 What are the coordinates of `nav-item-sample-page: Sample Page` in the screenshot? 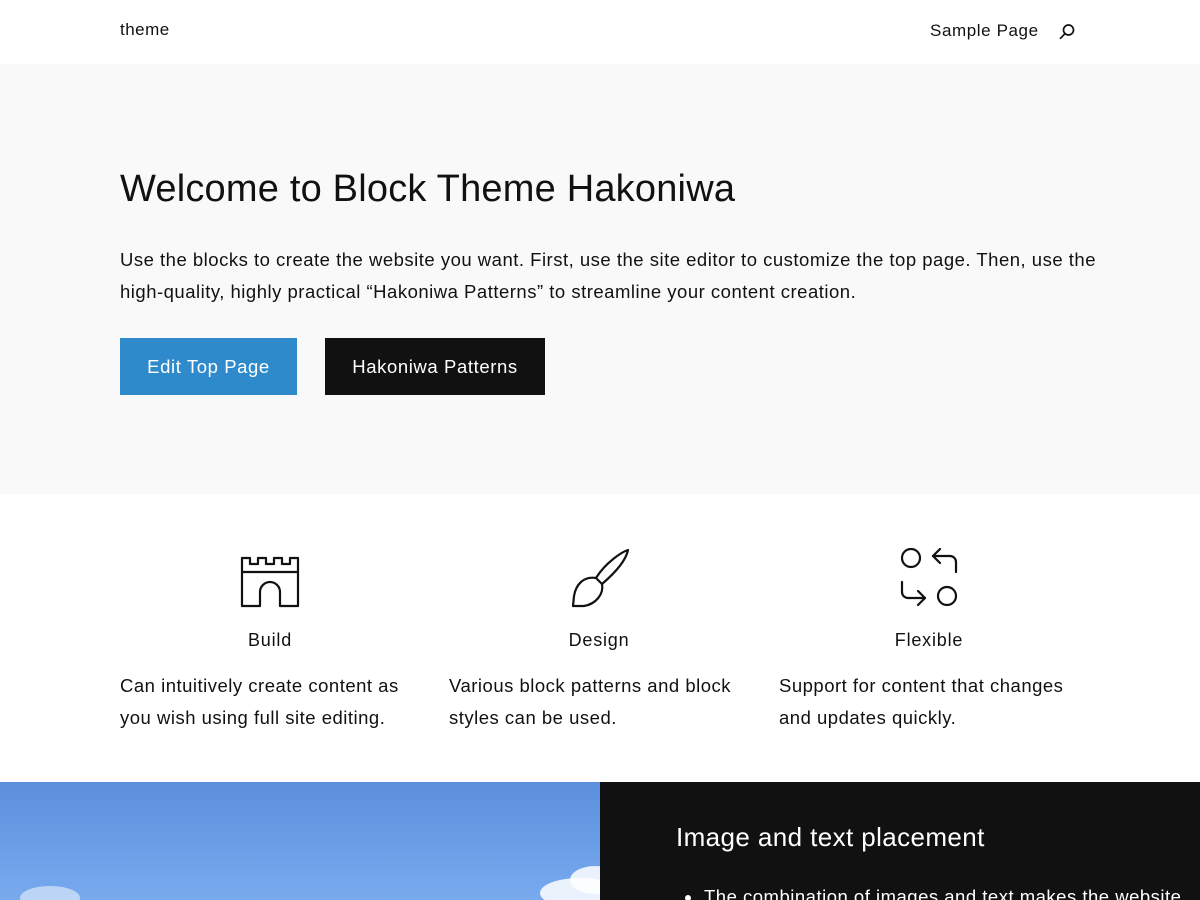 It's located at (984, 31).